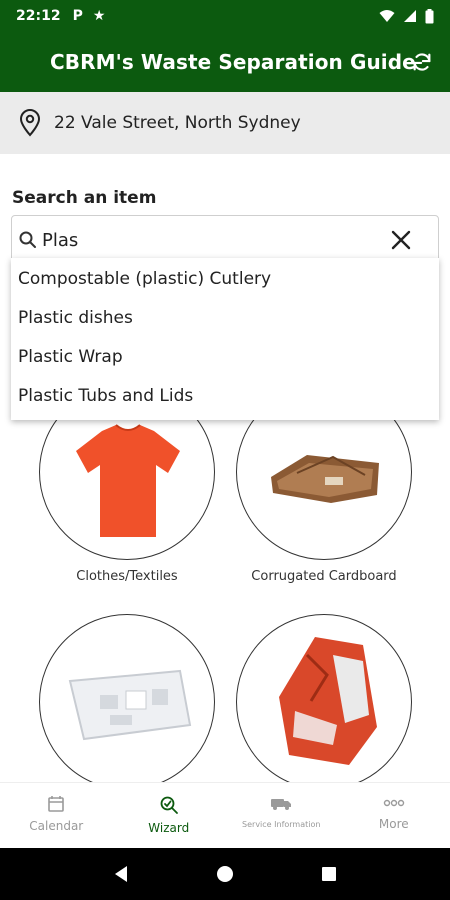  I want to click on status-time: 22:12, so click(38, 16).